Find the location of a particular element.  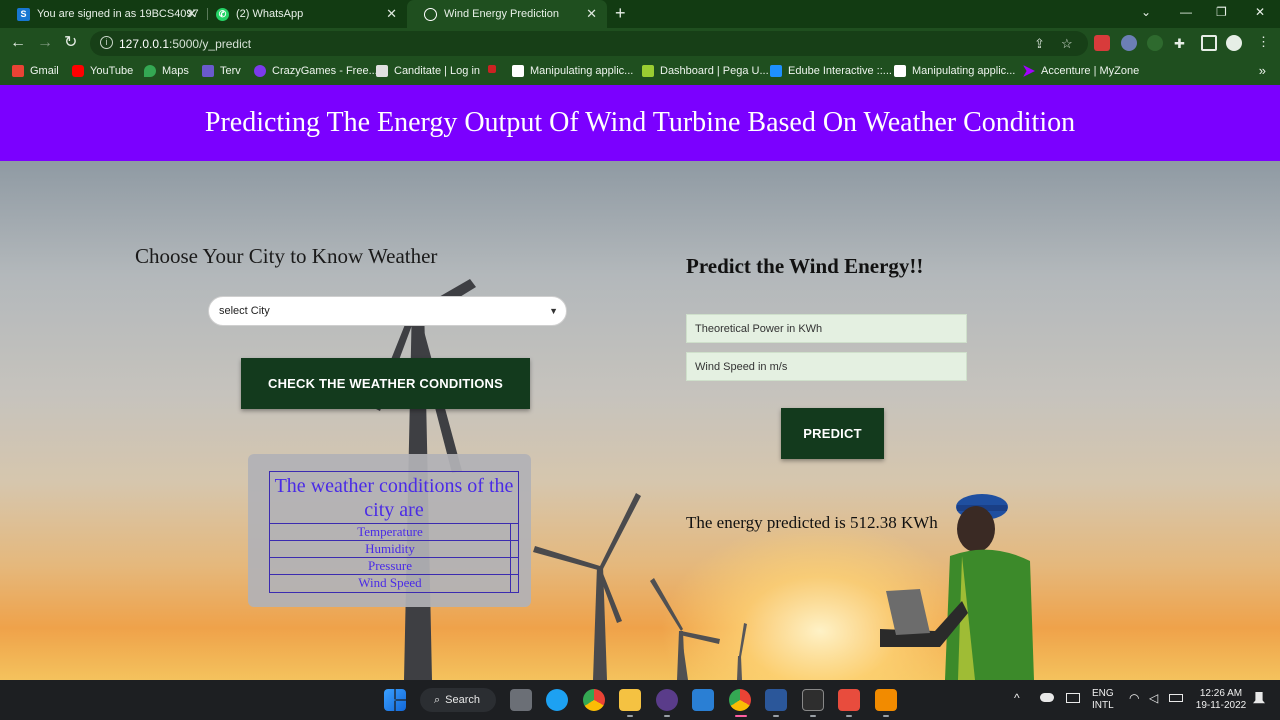

bookmark-terv: Terv is located at coordinates (221, 71).